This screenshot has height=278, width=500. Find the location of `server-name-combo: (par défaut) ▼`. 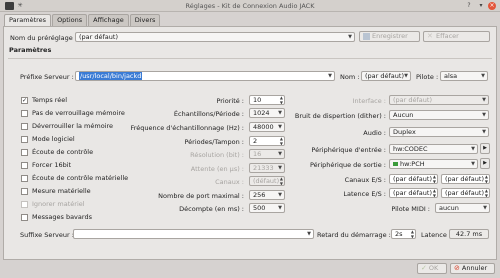

server-name-combo: (par défaut) ▼ is located at coordinates (386, 76).